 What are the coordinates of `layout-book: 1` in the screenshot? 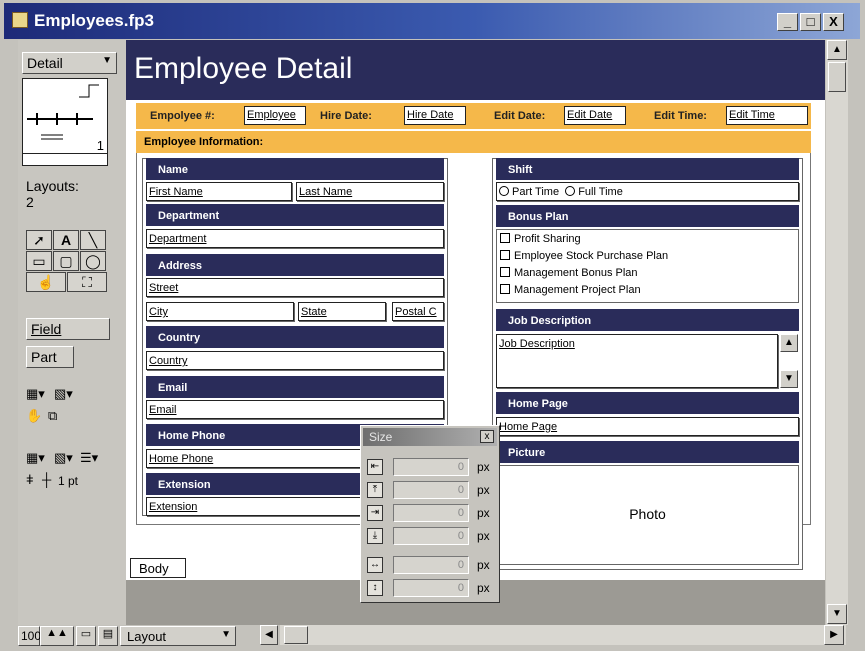 It's located at (65, 122).